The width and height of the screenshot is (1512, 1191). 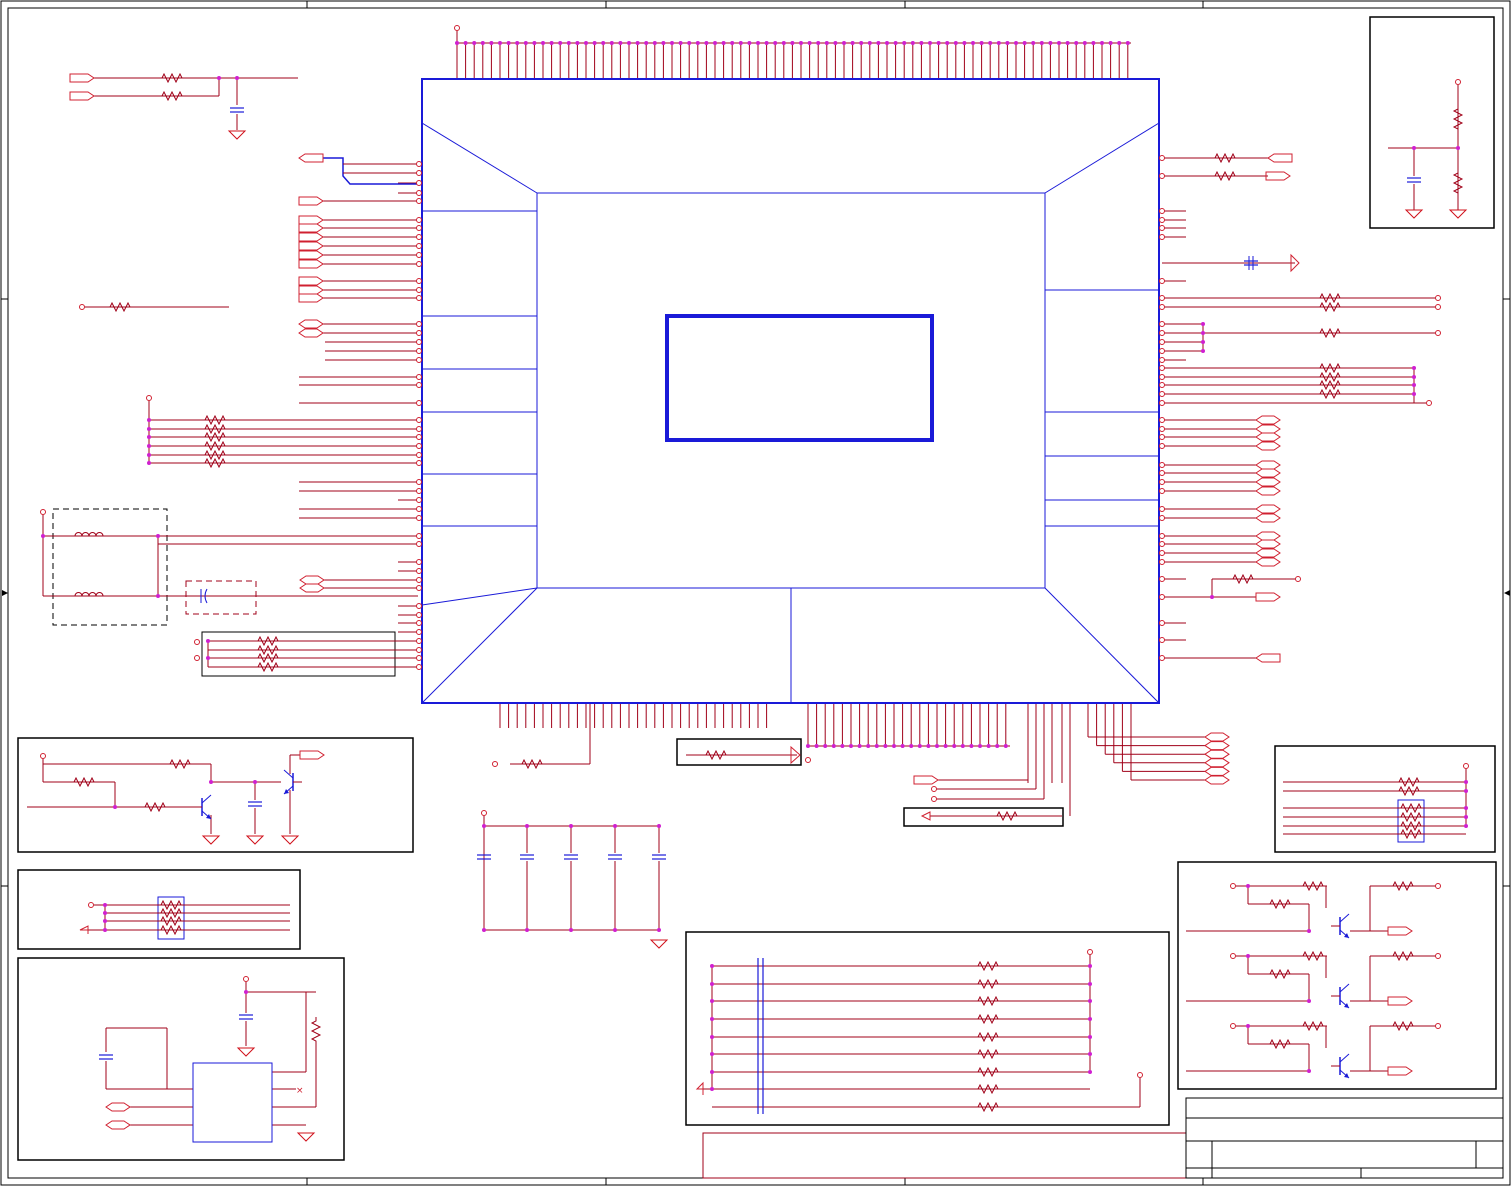 What do you see at coordinates (298, 654) in the screenshot?
I see `left-res-box` at bounding box center [298, 654].